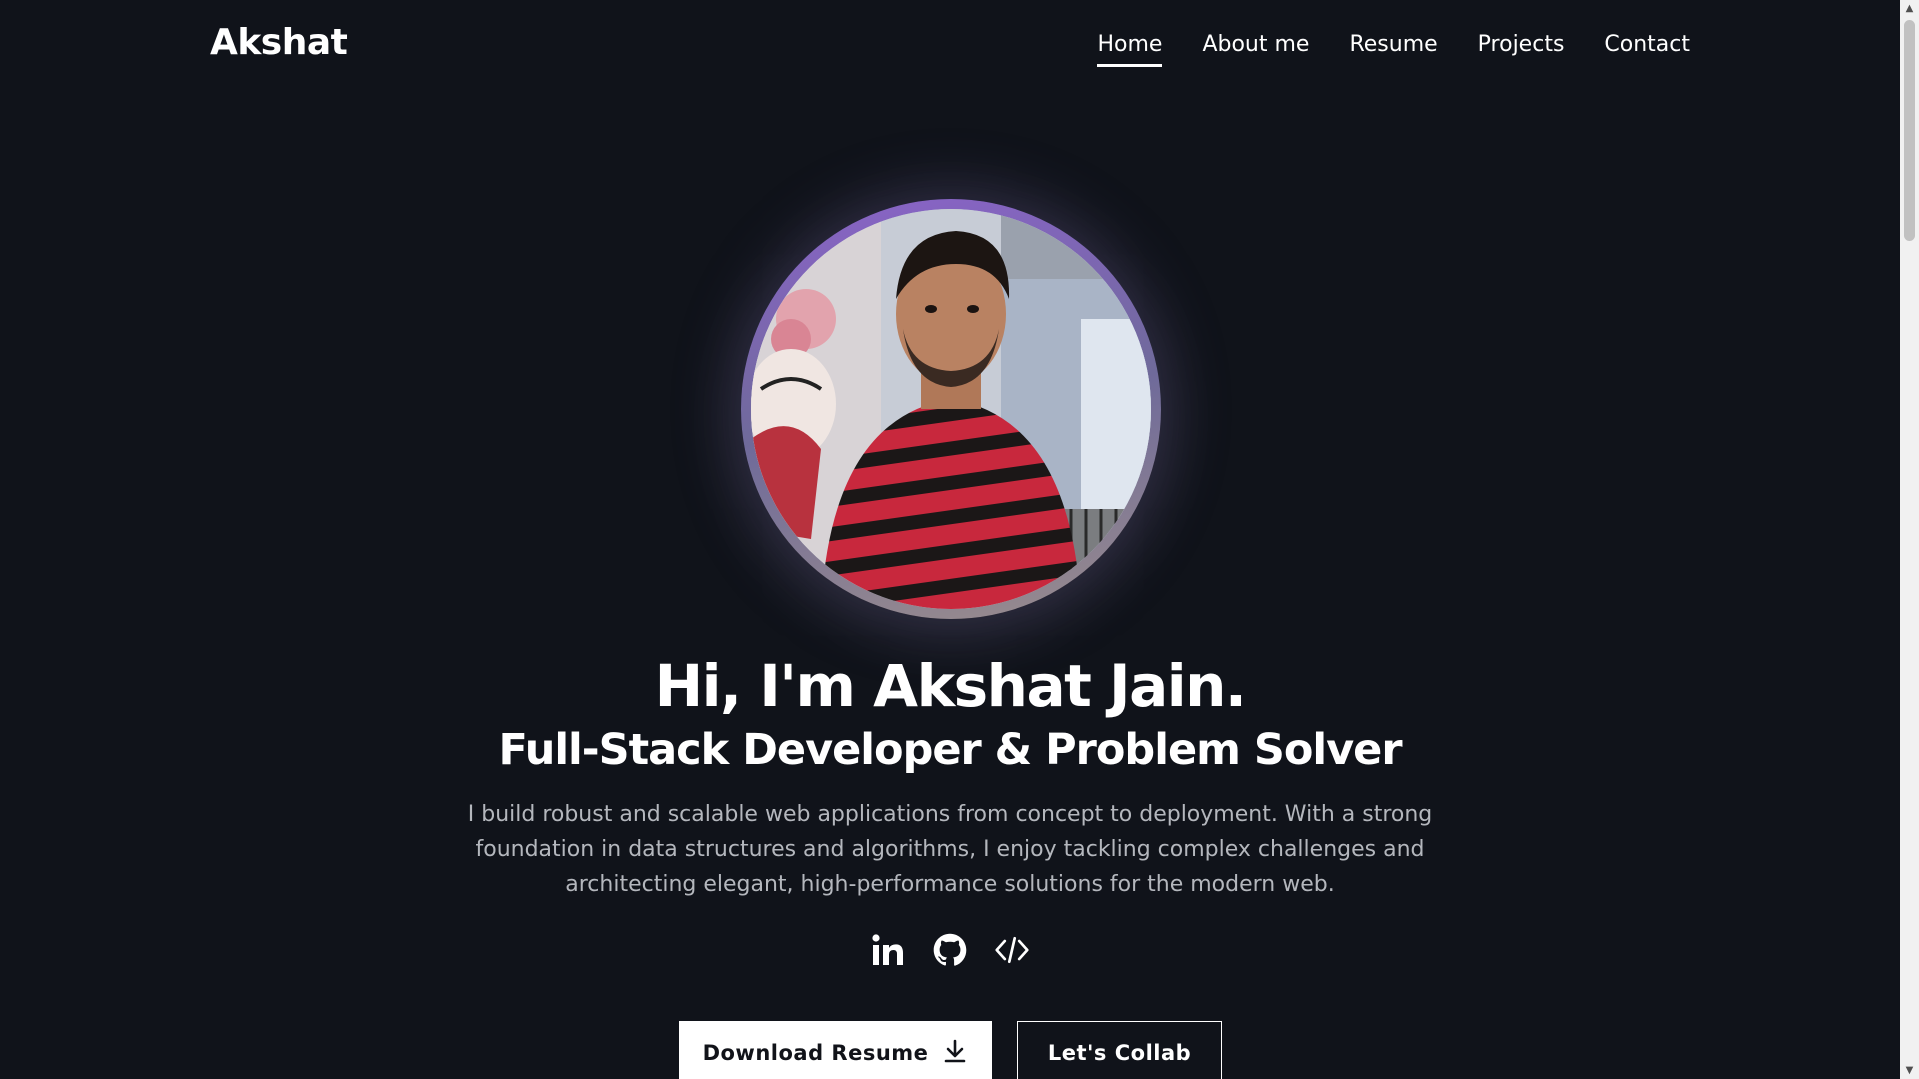 The width and height of the screenshot is (1919, 1079). What do you see at coordinates (1909, 8) in the screenshot?
I see `scroll-up-arrow-icon: ▲` at bounding box center [1909, 8].